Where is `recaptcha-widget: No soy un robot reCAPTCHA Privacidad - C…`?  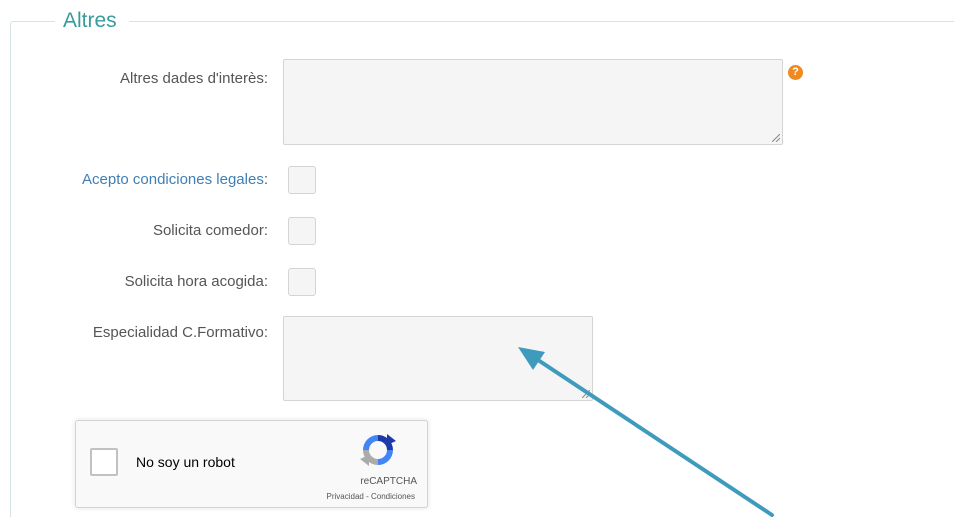 recaptcha-widget: No soy un robot reCAPTCHA Privacidad - C… is located at coordinates (251, 464).